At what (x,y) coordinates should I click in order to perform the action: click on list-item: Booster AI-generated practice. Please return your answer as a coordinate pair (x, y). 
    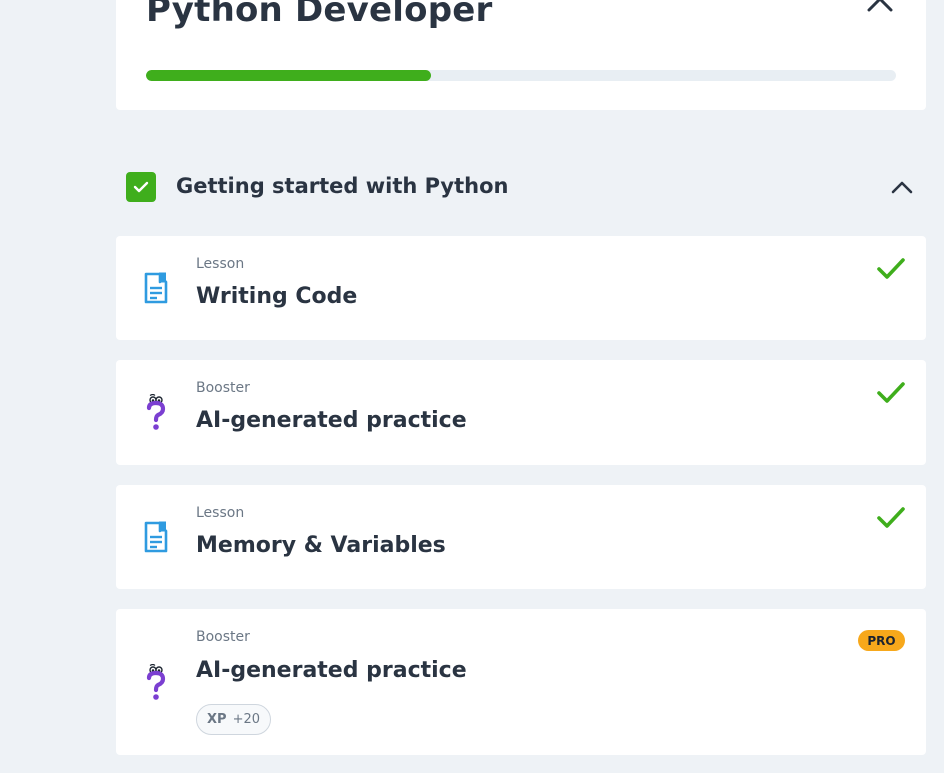
    Looking at the image, I should click on (521, 412).